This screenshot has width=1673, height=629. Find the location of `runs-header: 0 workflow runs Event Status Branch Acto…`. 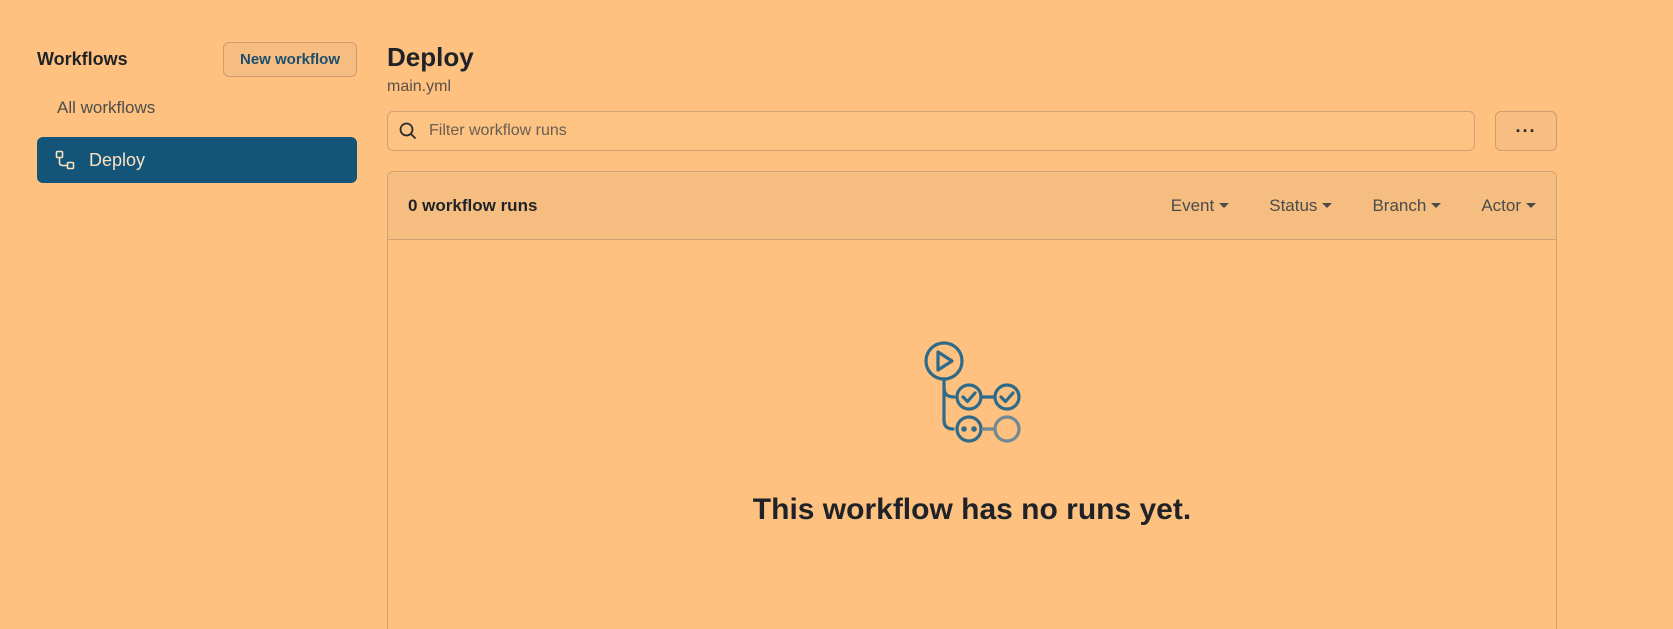

runs-header: 0 workflow runs Event Status Branch Acto… is located at coordinates (972, 206).